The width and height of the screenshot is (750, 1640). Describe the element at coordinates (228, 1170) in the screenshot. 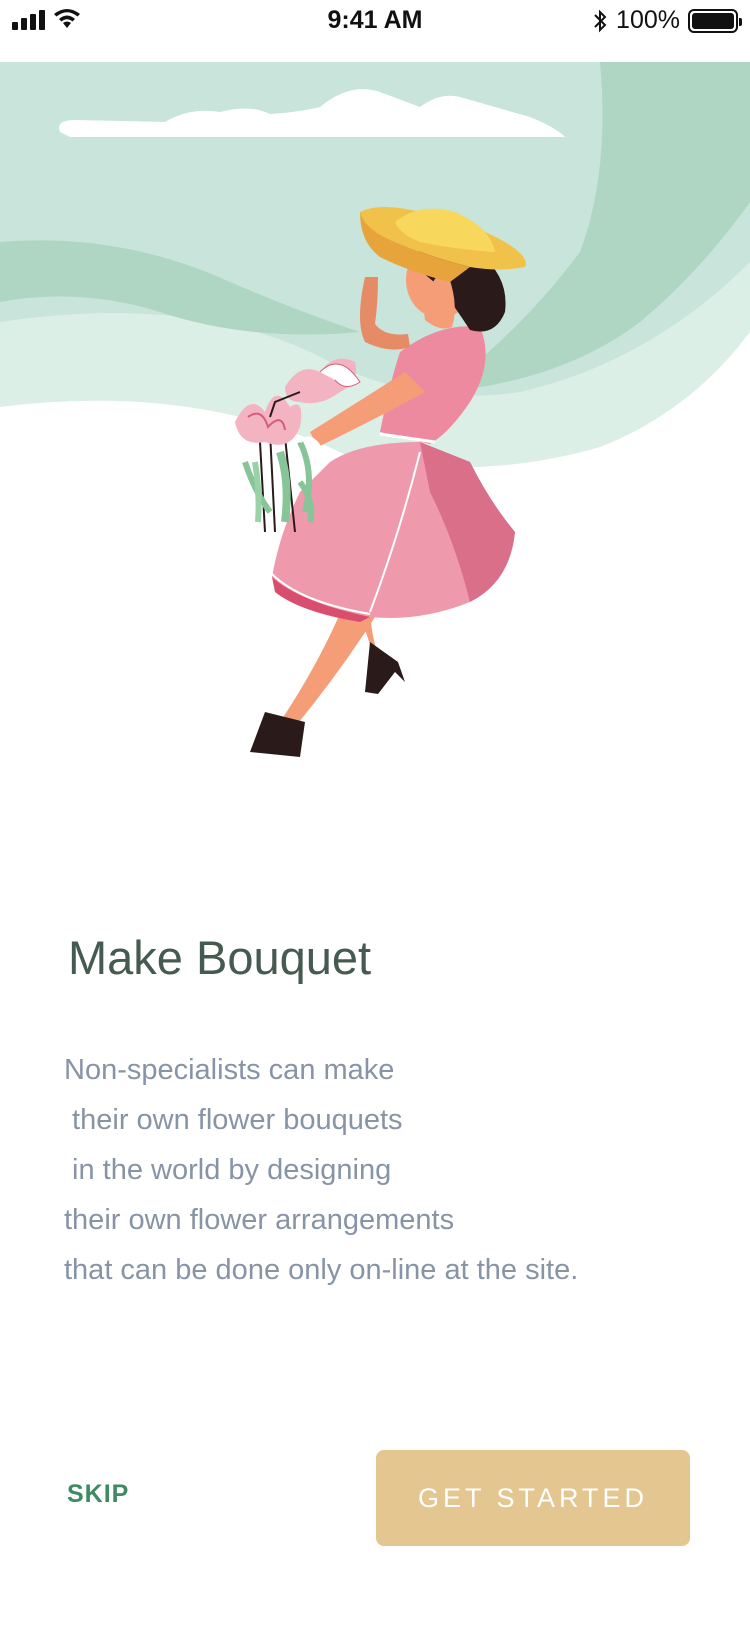

I see `description-line: in the world by designing` at that location.